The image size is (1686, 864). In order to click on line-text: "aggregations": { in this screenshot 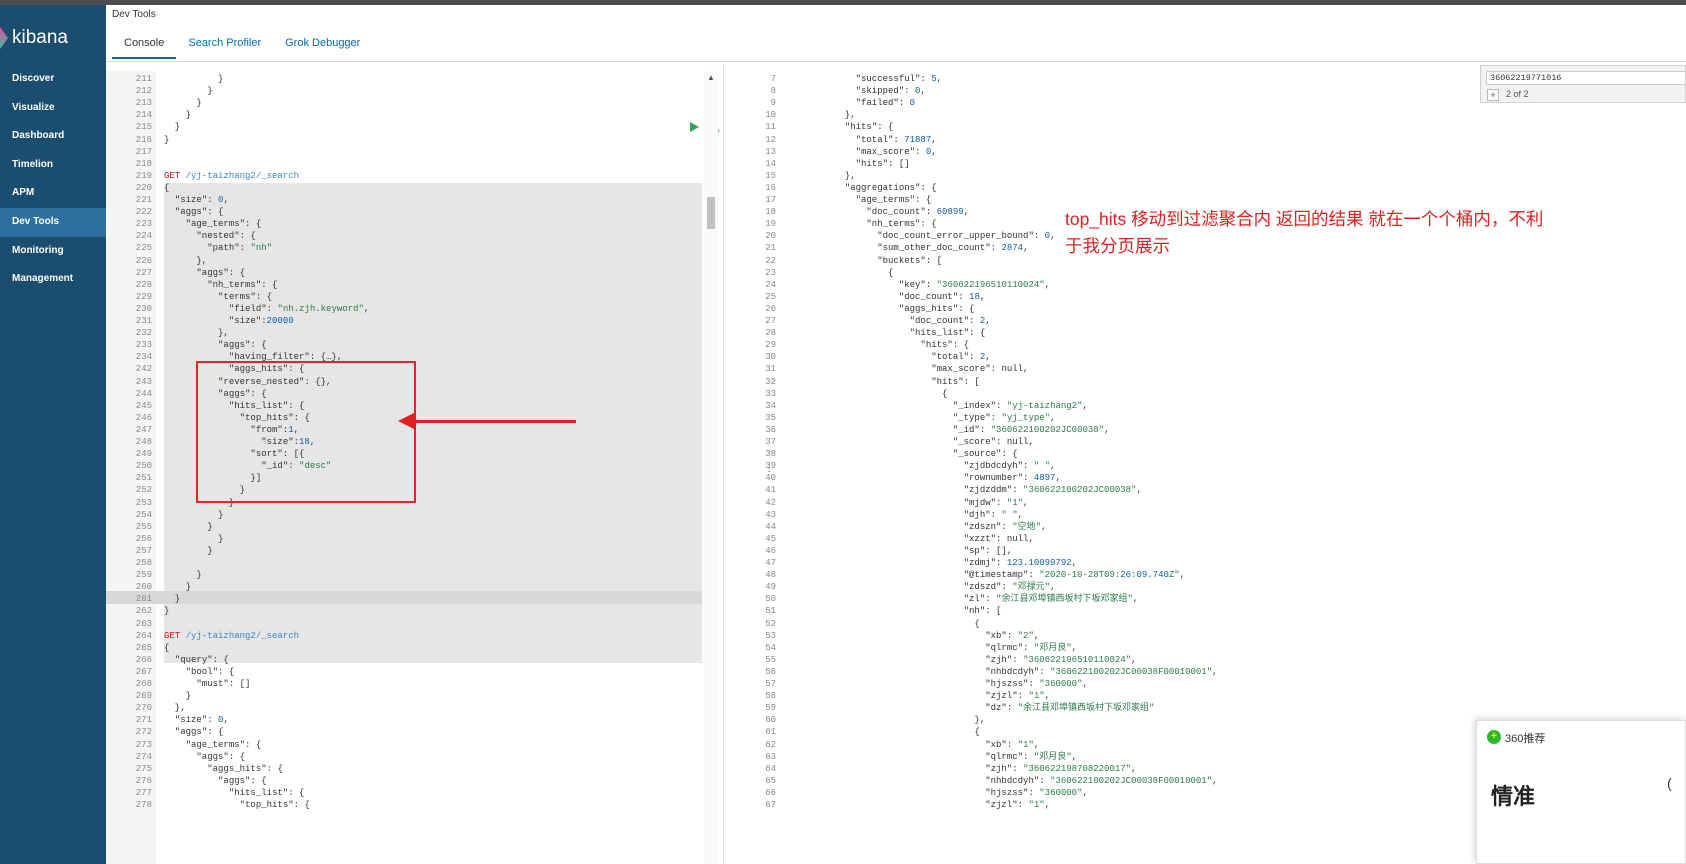, I will do `click(890, 187)`.